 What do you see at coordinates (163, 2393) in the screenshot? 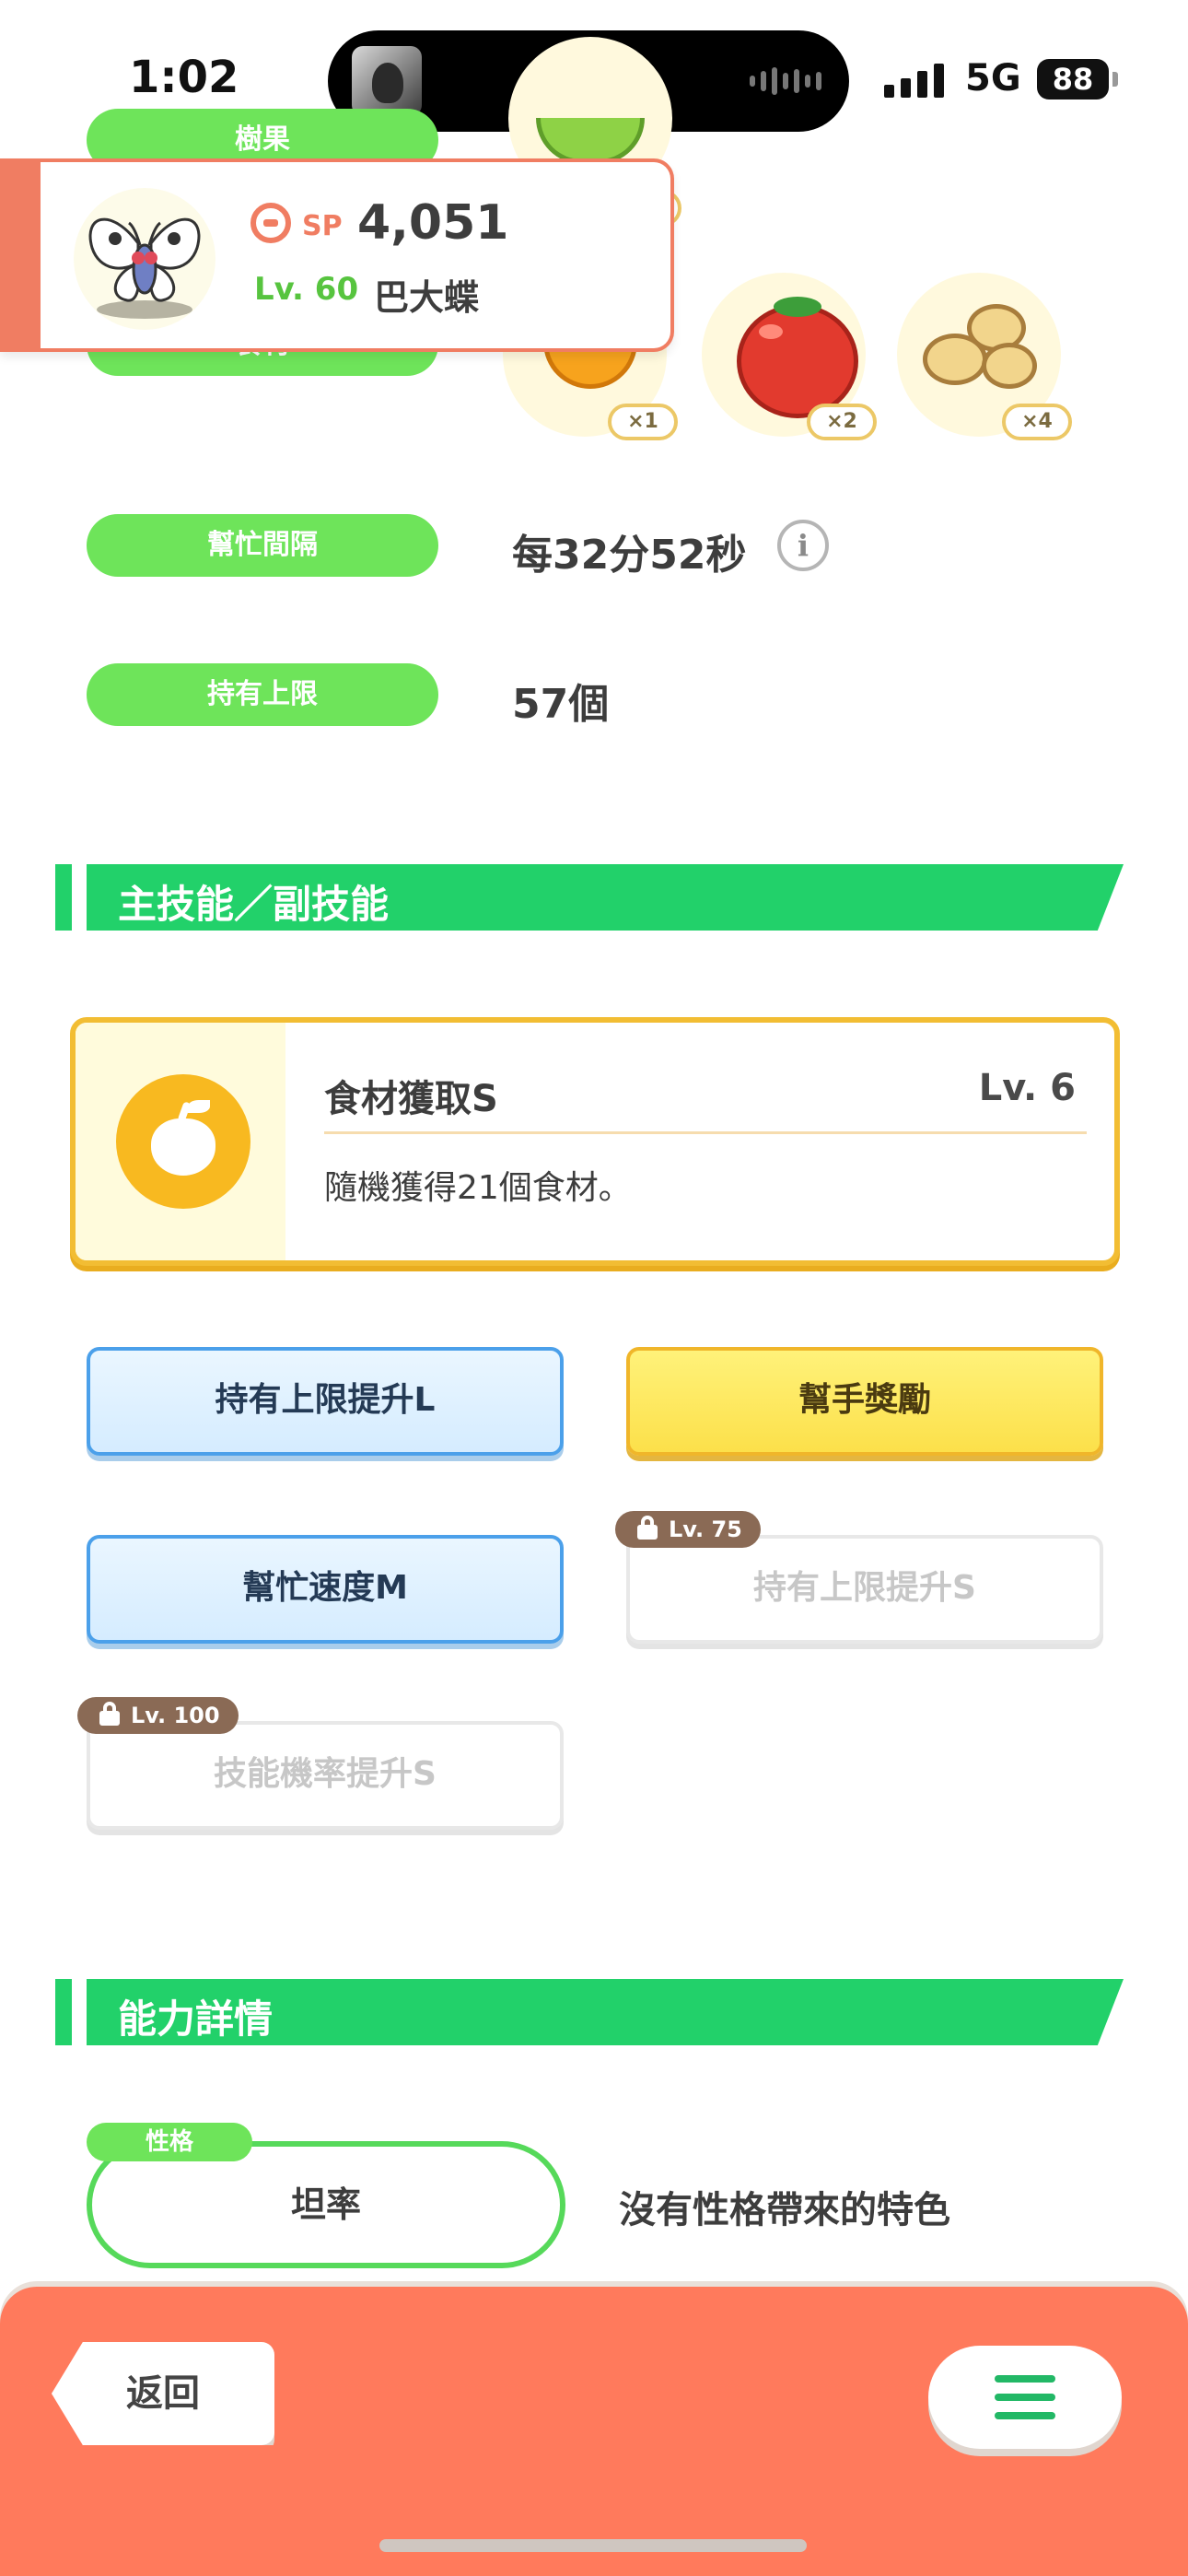
I see `back-button: 返回` at bounding box center [163, 2393].